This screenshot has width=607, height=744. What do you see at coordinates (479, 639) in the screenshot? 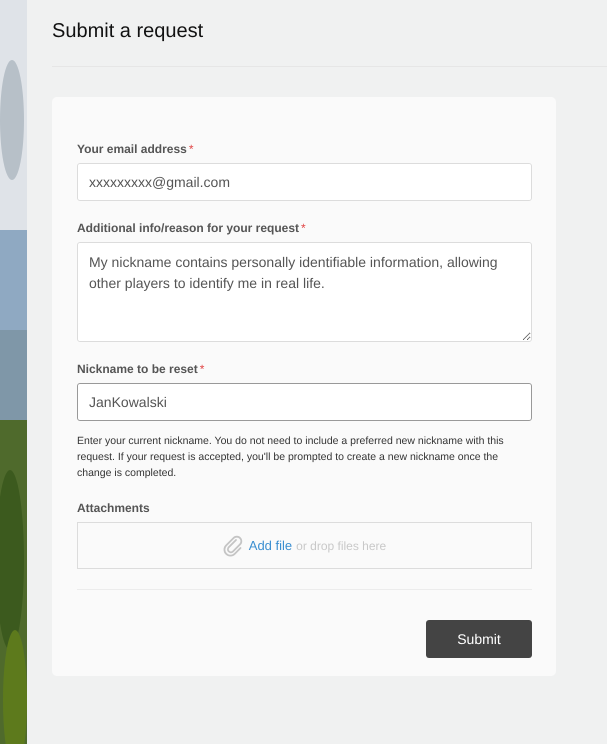
I see `submit-button: Submit` at bounding box center [479, 639].